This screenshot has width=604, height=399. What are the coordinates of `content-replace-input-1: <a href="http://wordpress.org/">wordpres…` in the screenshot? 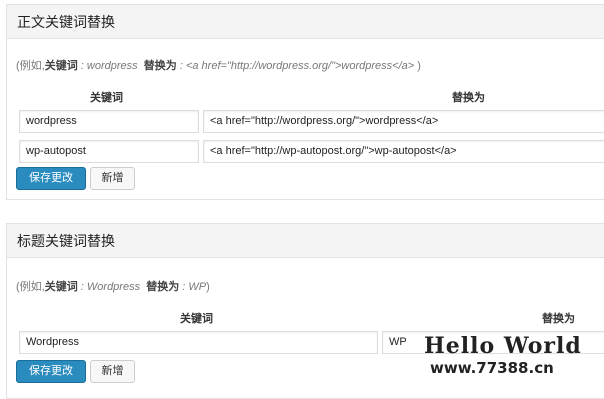 It's located at (403, 121).